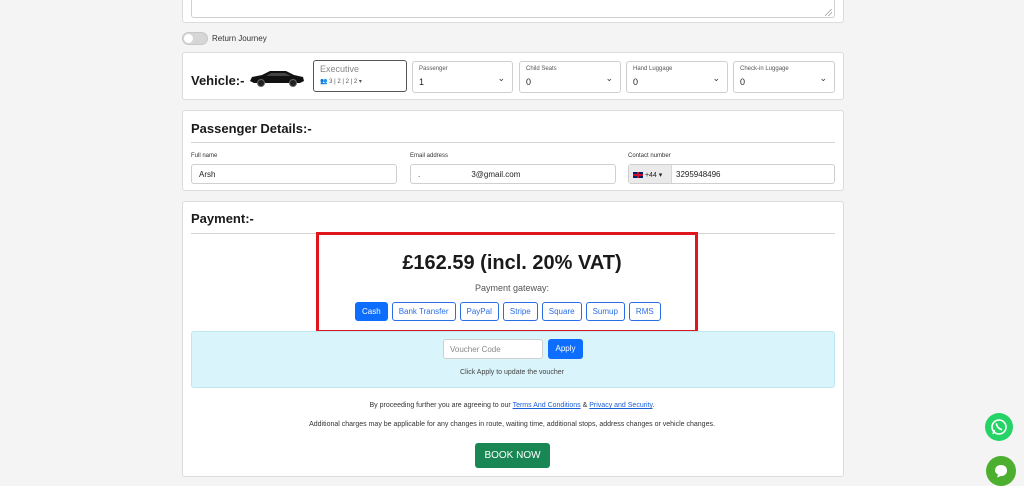  What do you see at coordinates (422, 82) in the screenshot?
I see `passenger-value: 1` at bounding box center [422, 82].